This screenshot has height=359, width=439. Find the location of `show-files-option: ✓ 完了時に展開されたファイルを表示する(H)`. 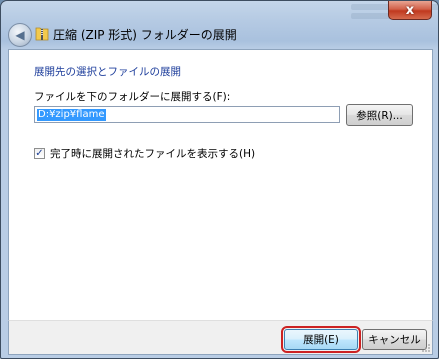

show-files-option: ✓ 完了時に展開されたファイルを表示する(H) is located at coordinates (144, 153).